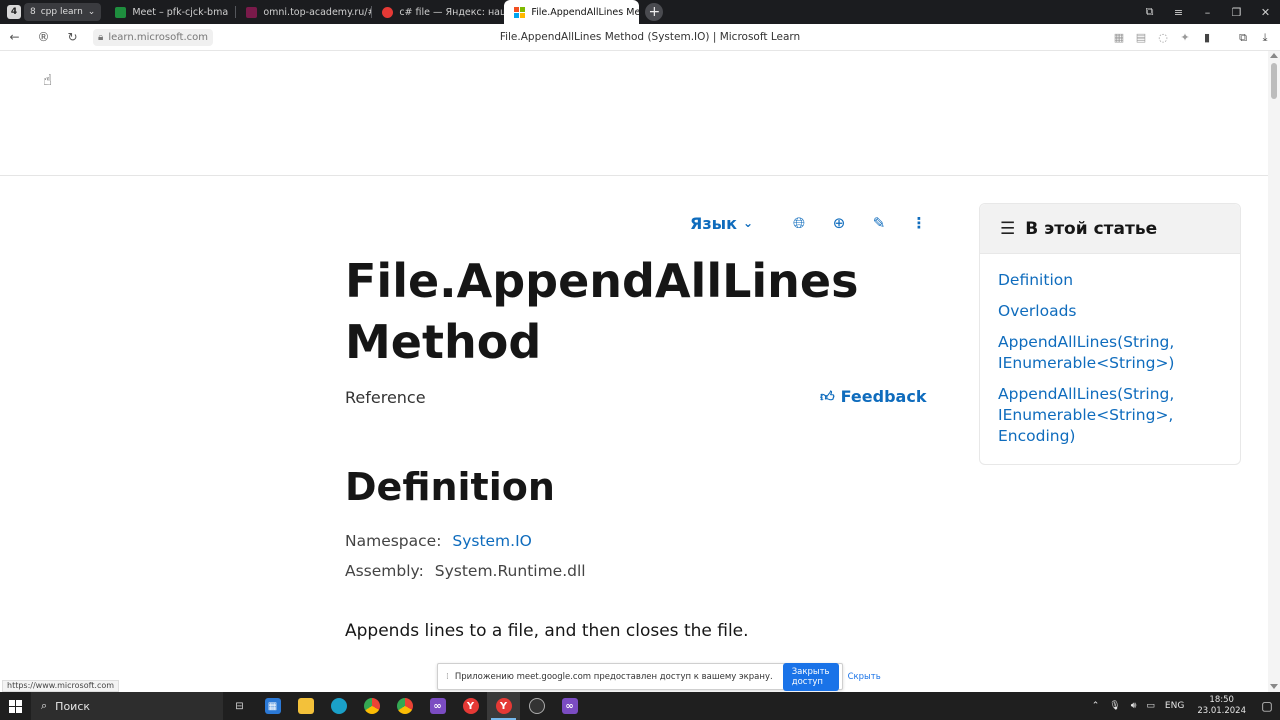 This screenshot has width=1280, height=720. I want to click on globe-icon: 🌐︎, so click(799, 223).